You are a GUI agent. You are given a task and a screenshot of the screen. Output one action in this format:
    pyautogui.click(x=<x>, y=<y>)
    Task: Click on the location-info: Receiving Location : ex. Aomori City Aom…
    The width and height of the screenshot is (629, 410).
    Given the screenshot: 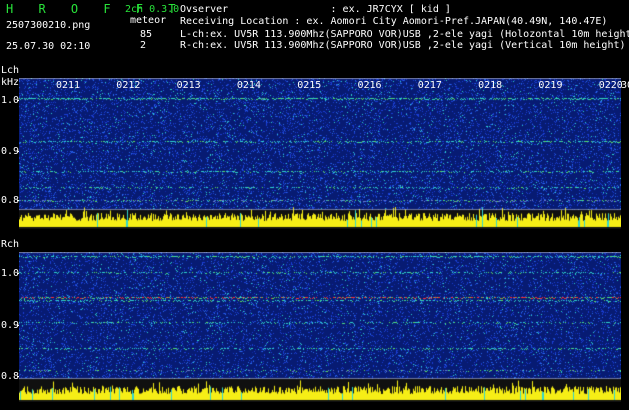 What is the action you would take?
    pyautogui.click(x=394, y=21)
    